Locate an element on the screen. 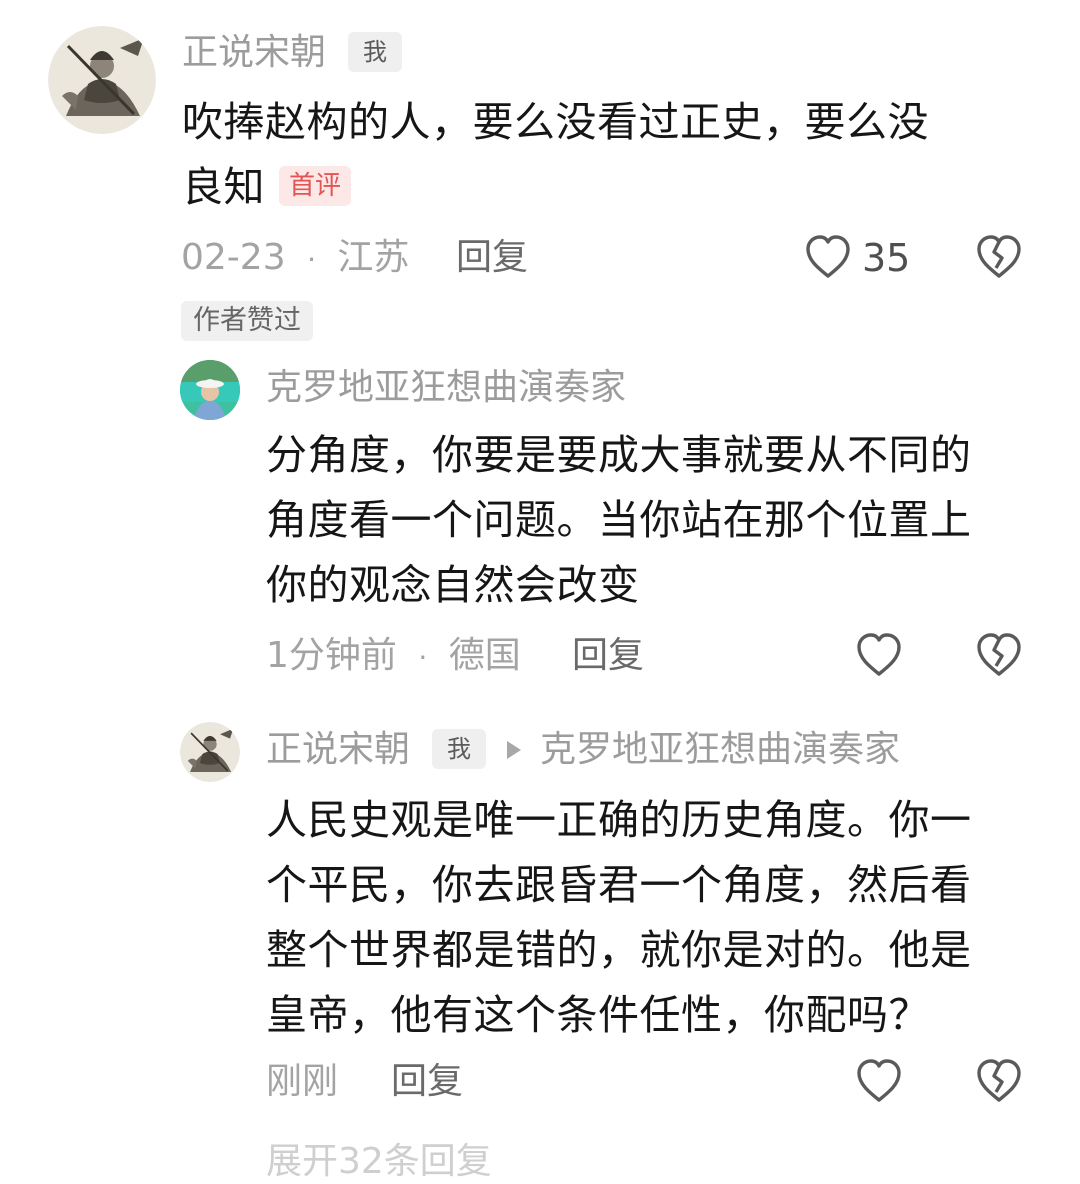  reply-meta: 1分钟前 · 德国 is located at coordinates (393, 657).